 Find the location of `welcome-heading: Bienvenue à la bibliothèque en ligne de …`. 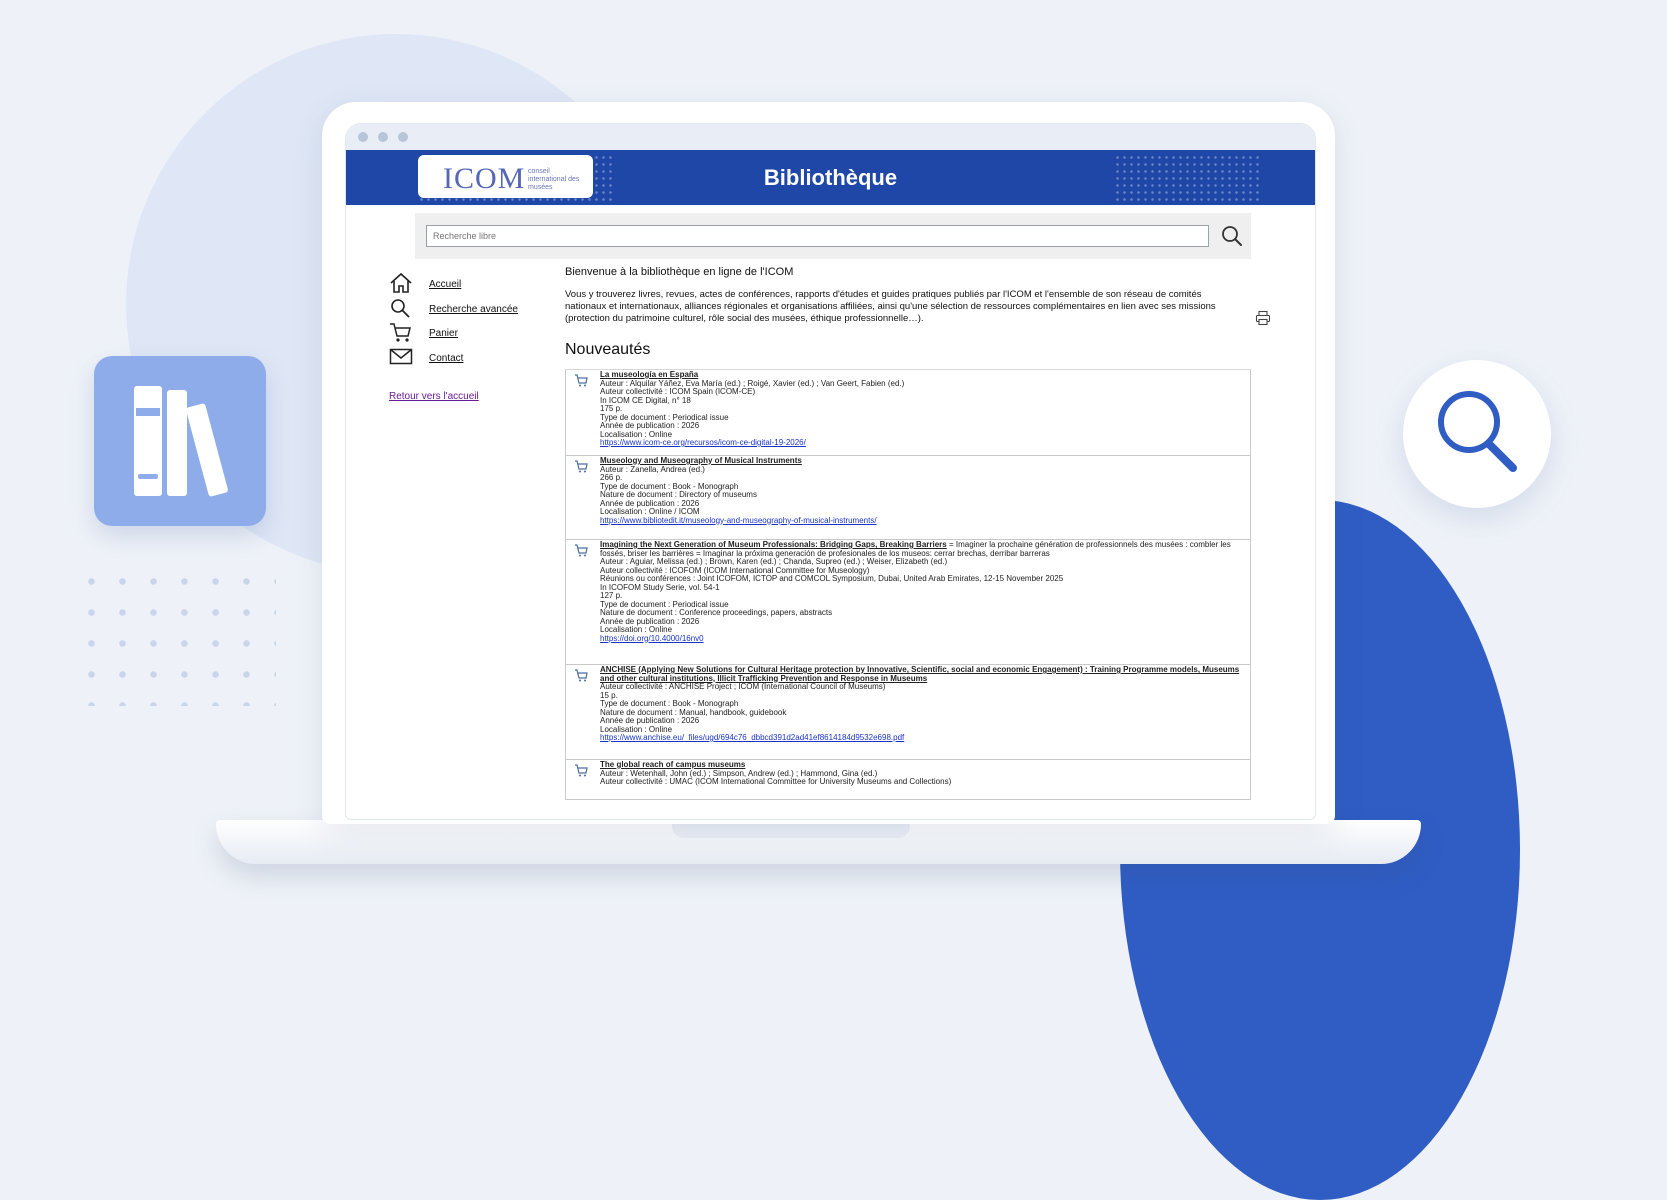

welcome-heading: Bienvenue à la bibliothèque en ligne de … is located at coordinates (679, 272).